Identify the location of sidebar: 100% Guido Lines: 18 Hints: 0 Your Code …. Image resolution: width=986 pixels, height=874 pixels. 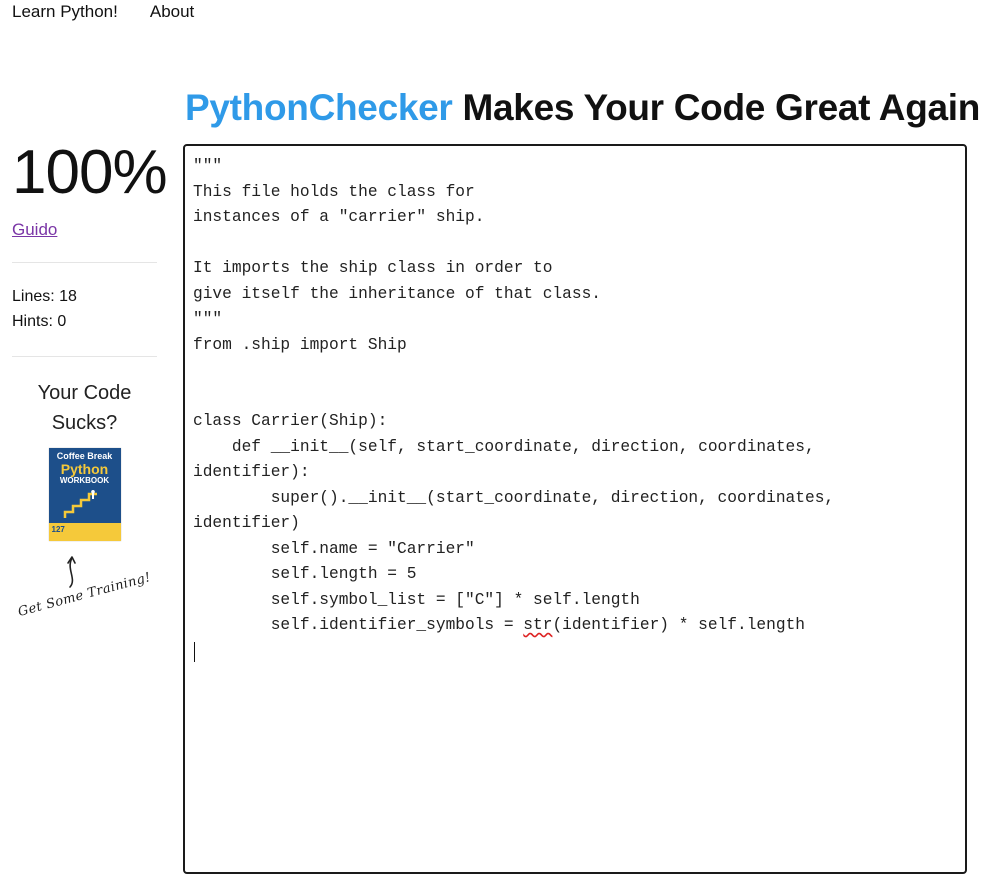
(90, 379).